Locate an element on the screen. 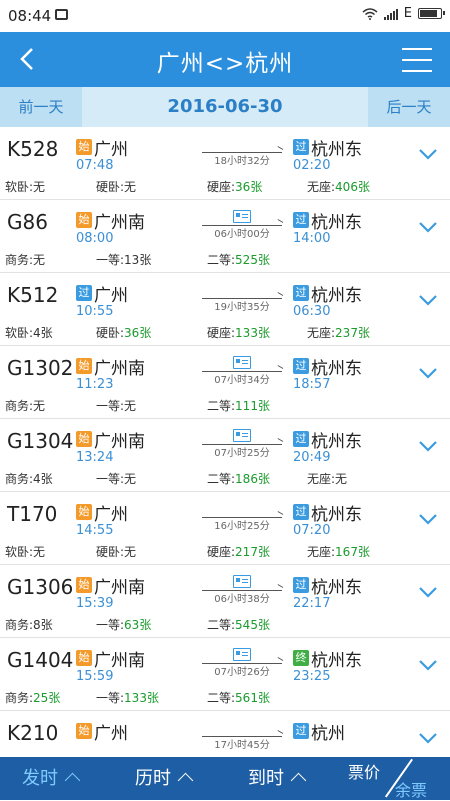 The height and width of the screenshot is (801, 450). seat-info: 一等:13张 is located at coordinates (123, 259).